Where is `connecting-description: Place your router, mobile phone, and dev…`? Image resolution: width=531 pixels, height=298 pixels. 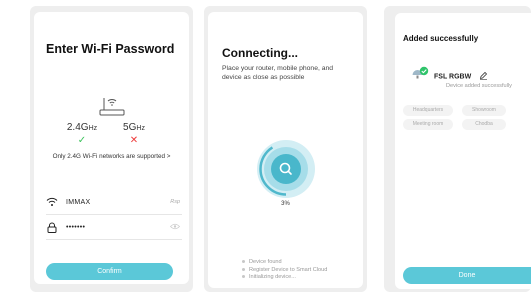
connecting-description: Place your router, mobile phone, and dev… is located at coordinates (278, 73).